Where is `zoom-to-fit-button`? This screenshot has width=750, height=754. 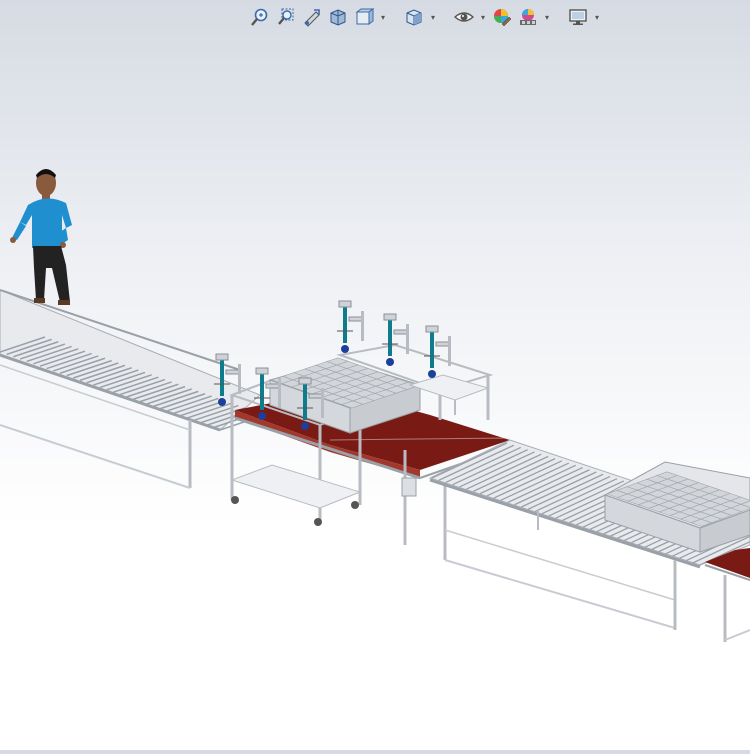
zoom-to-fit-button is located at coordinates (260, 17).